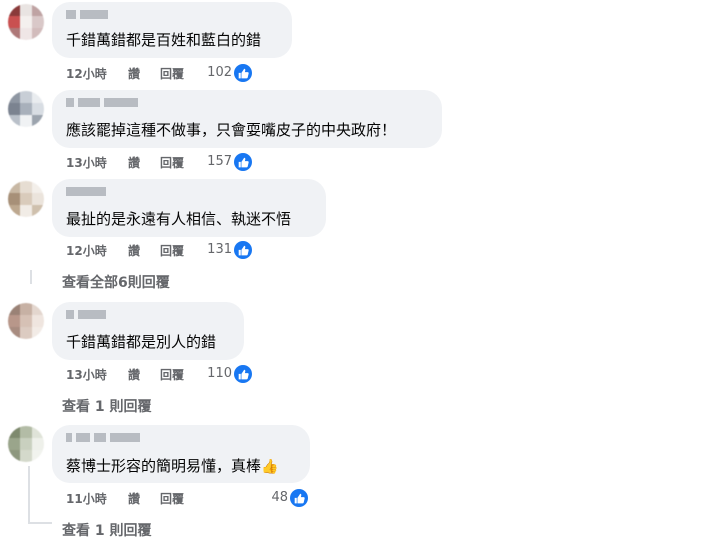  What do you see at coordinates (247, 119) in the screenshot?
I see `comment-bubble: 應該罷掉這種不做事，只會耍嘴皮子的中央政府！` at bounding box center [247, 119].